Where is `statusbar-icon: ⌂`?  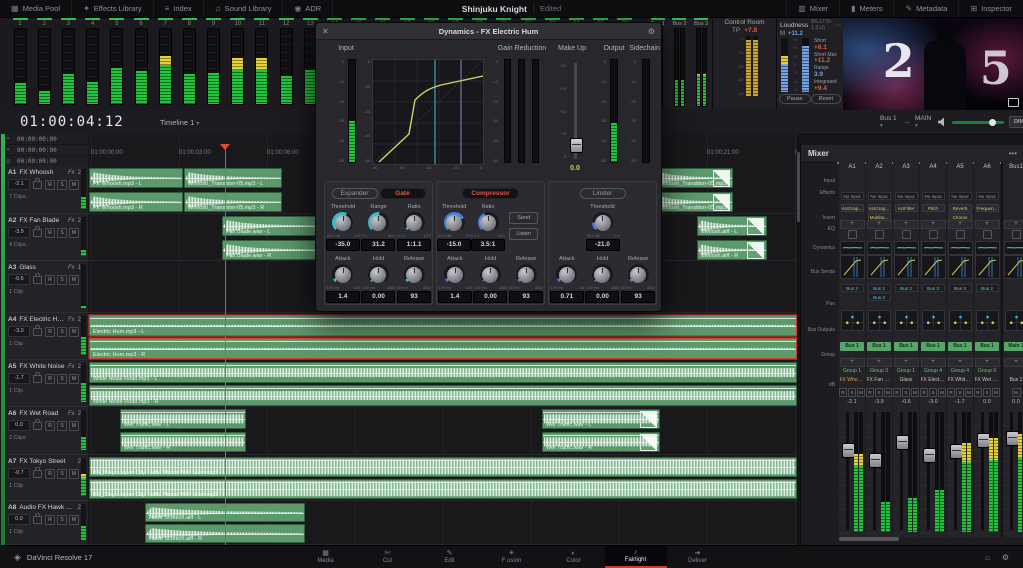
statusbar-icon: ⌂ is located at coordinates (987, 557).